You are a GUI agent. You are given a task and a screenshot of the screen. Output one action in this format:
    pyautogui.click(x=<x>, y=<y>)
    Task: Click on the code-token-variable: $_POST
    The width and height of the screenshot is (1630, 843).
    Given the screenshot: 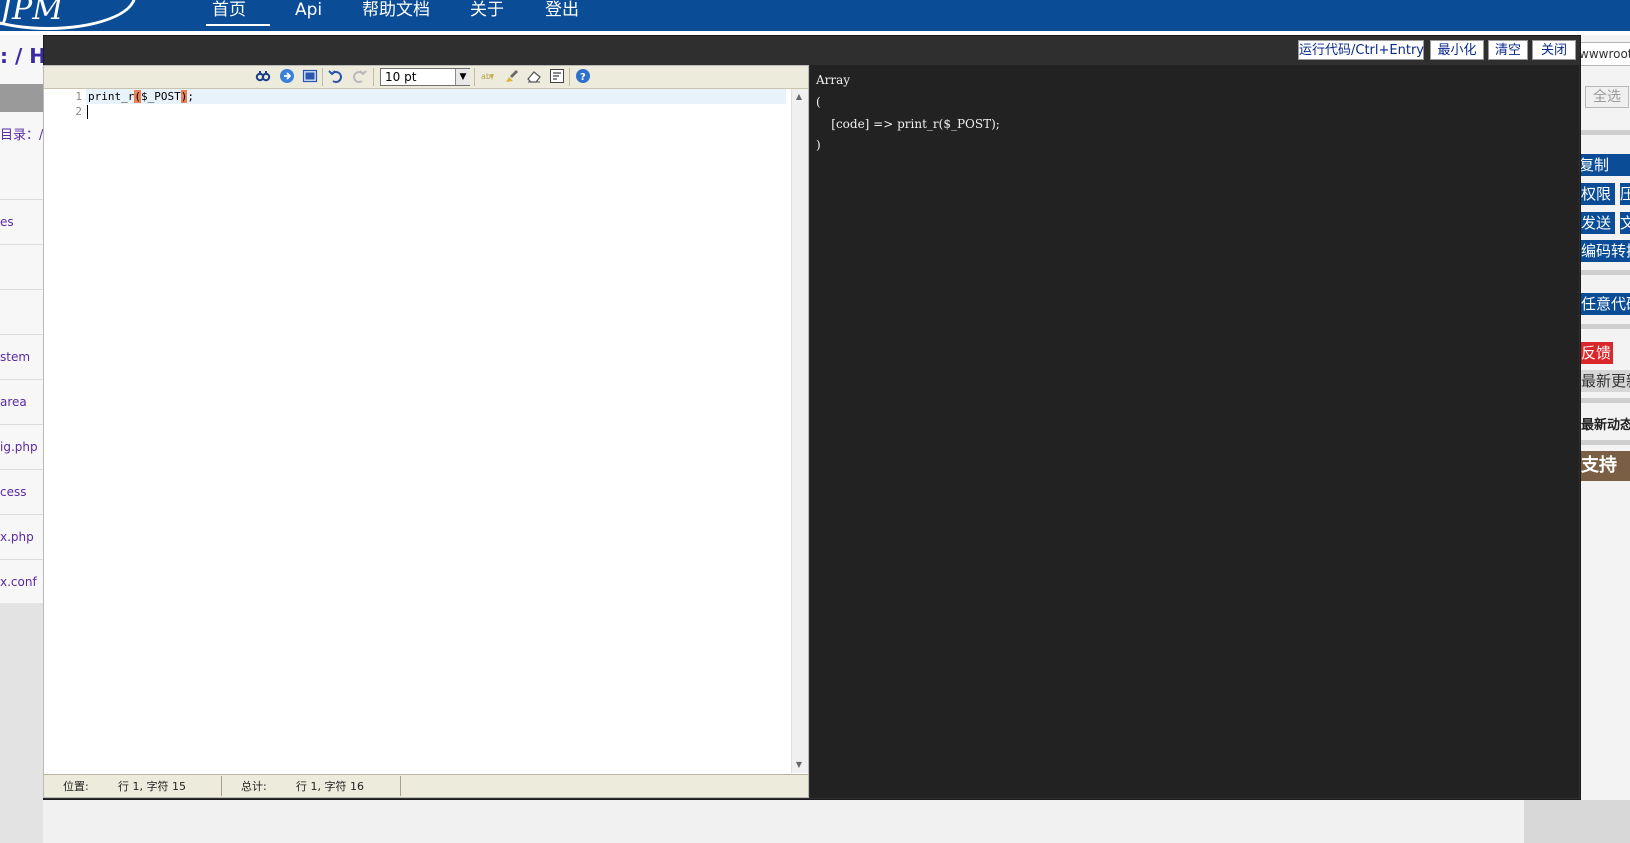 What is the action you would take?
    pyautogui.click(x=160, y=96)
    